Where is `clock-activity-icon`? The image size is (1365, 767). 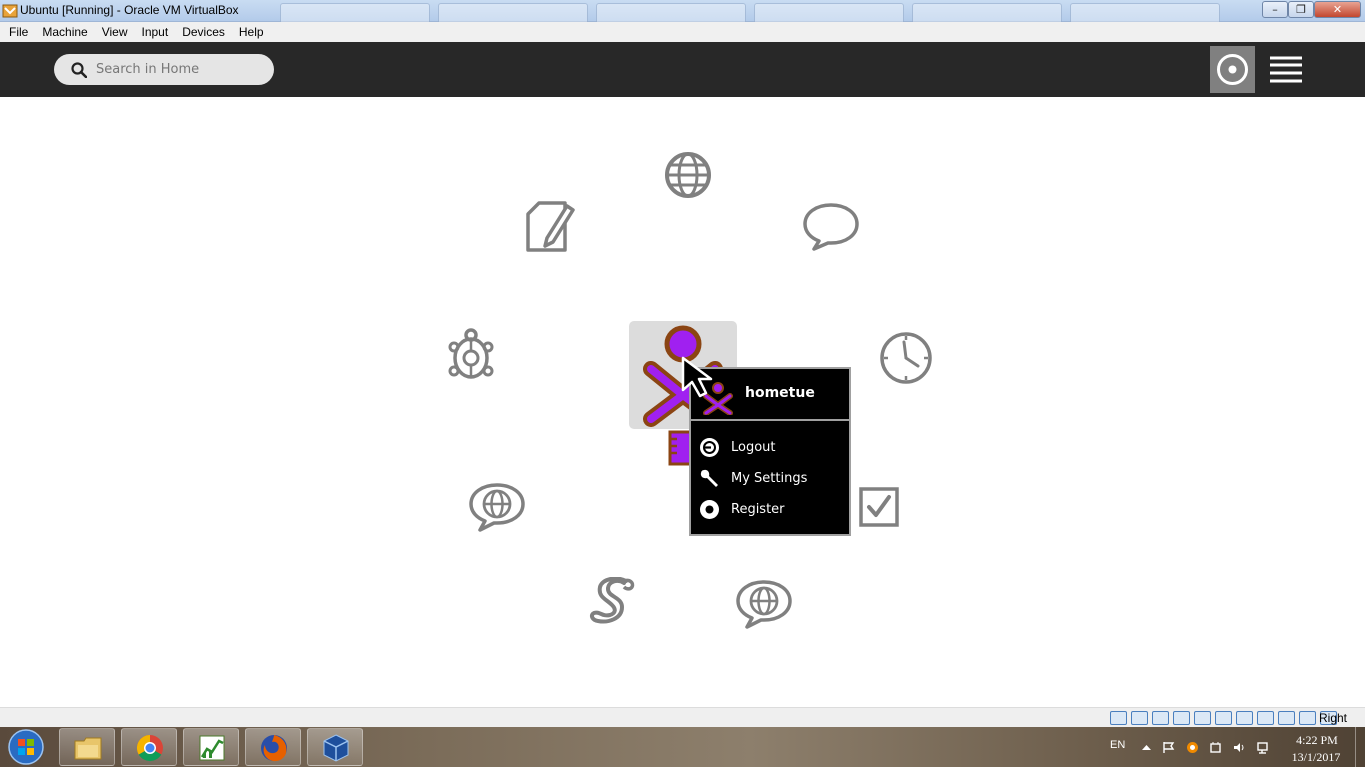 clock-activity-icon is located at coordinates (906, 358).